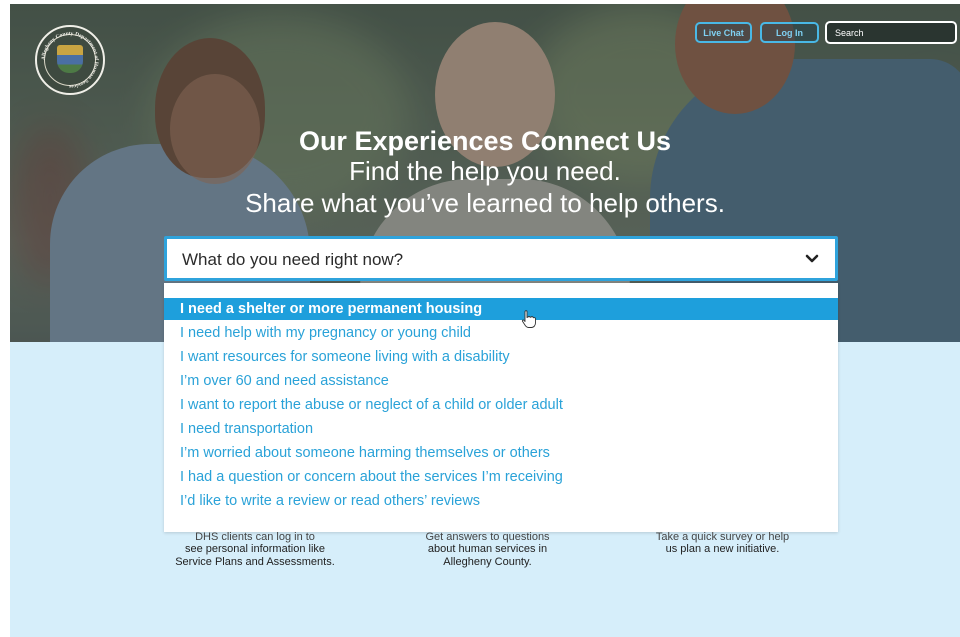  What do you see at coordinates (789, 32) in the screenshot?
I see `login-button: Log In` at bounding box center [789, 32].